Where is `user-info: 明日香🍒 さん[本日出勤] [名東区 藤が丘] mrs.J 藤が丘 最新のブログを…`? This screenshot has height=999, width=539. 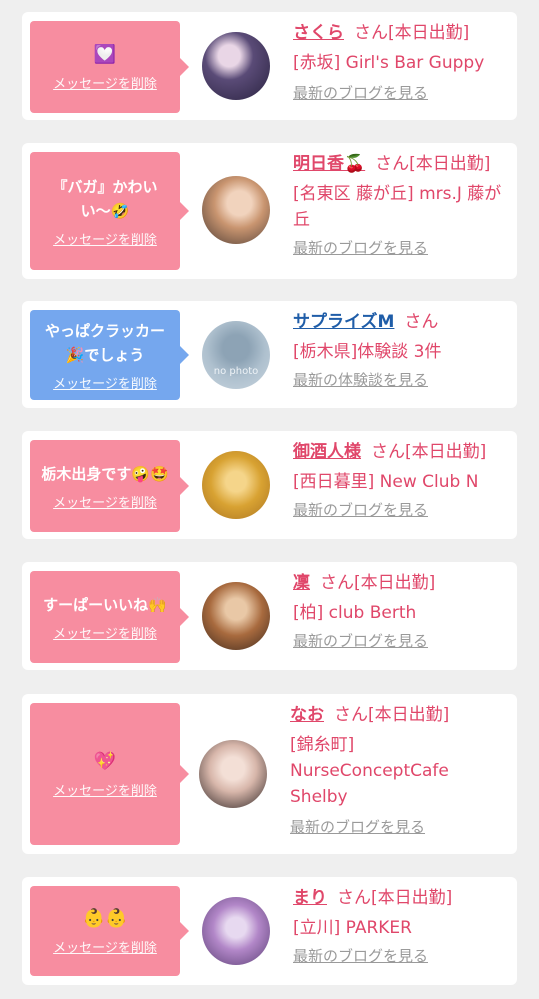 user-info: 明日香🍒 さん[本日出勤] [名東区 藤が丘] mrs.J 藤が丘 最新のブログを… is located at coordinates (403, 205).